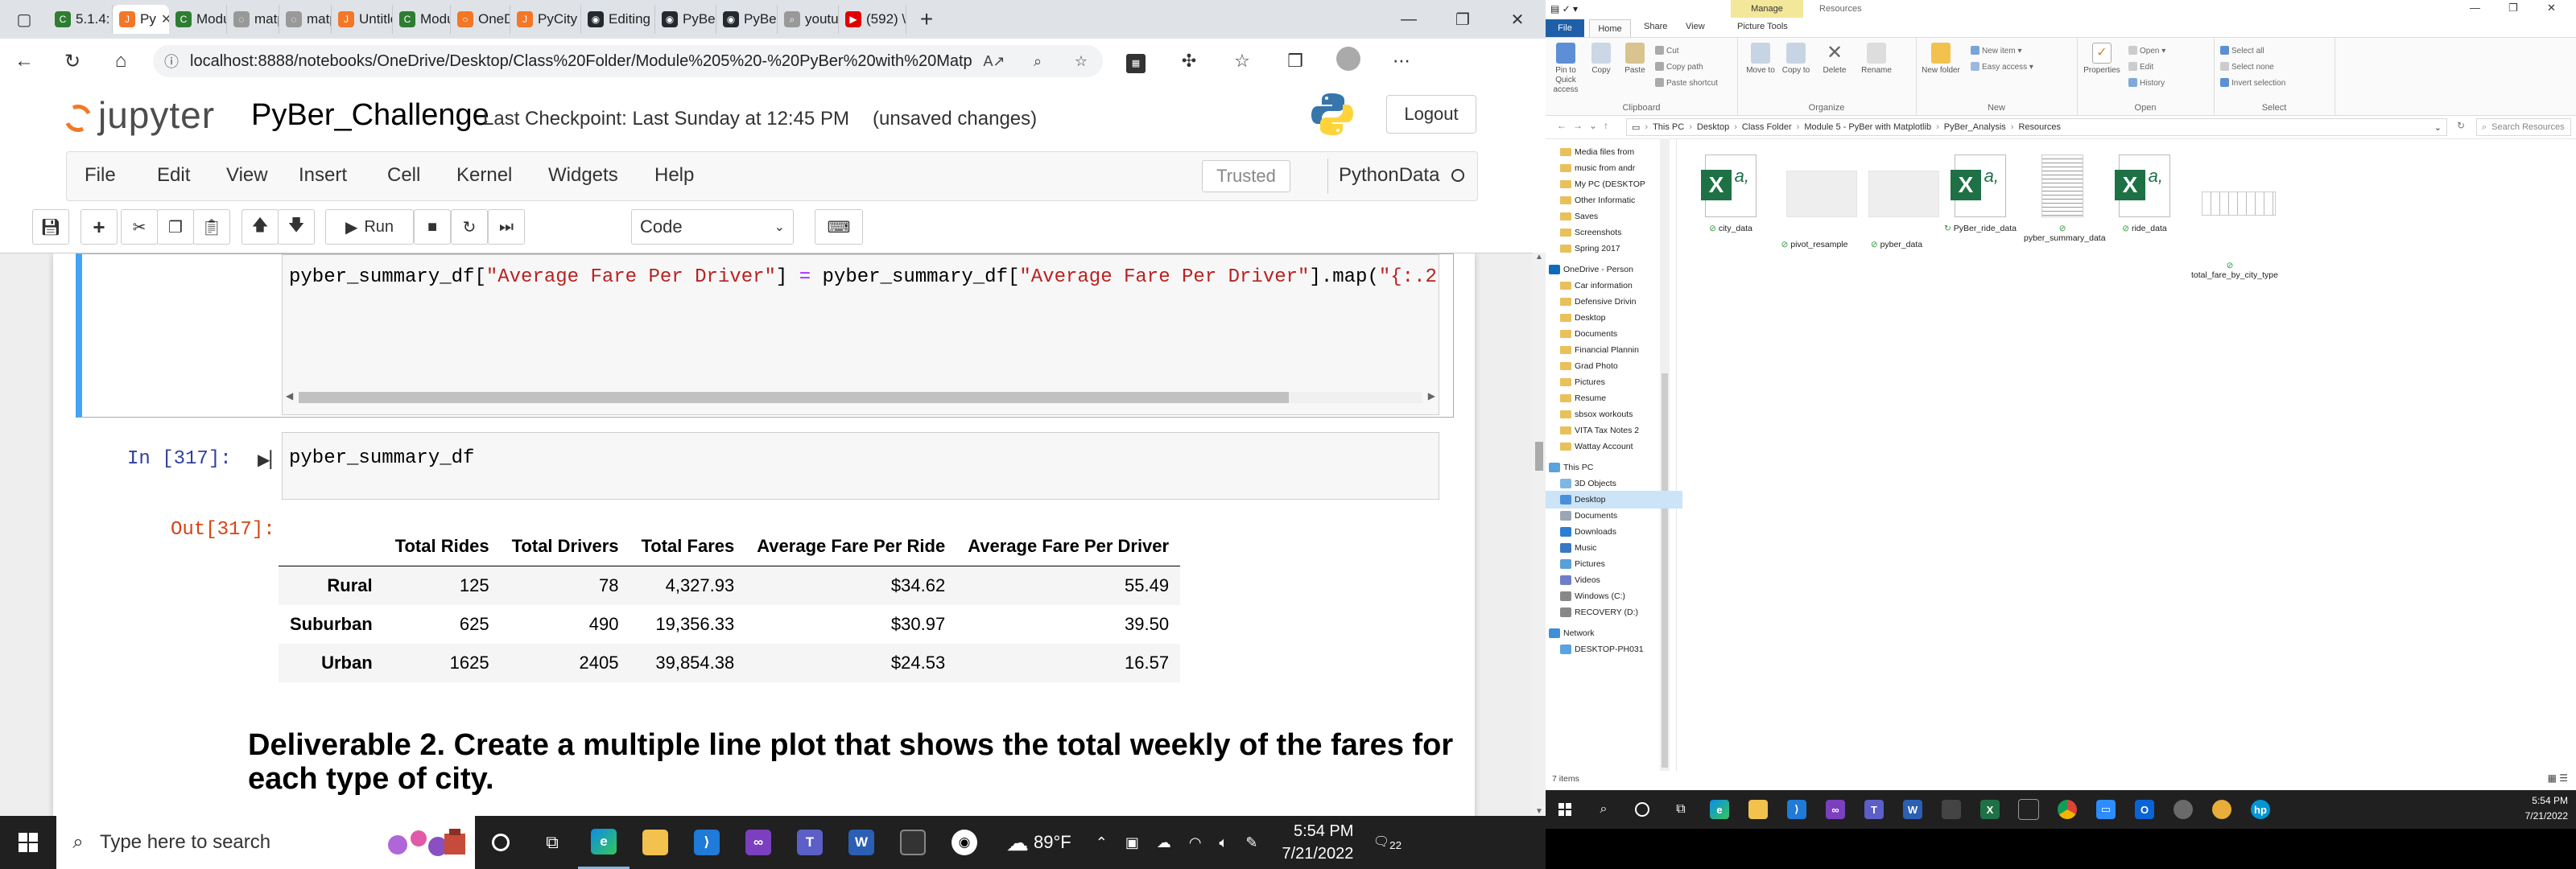 The image size is (2576, 869). What do you see at coordinates (1951, 809) in the screenshot?
I see `taskbar-monitor` at bounding box center [1951, 809].